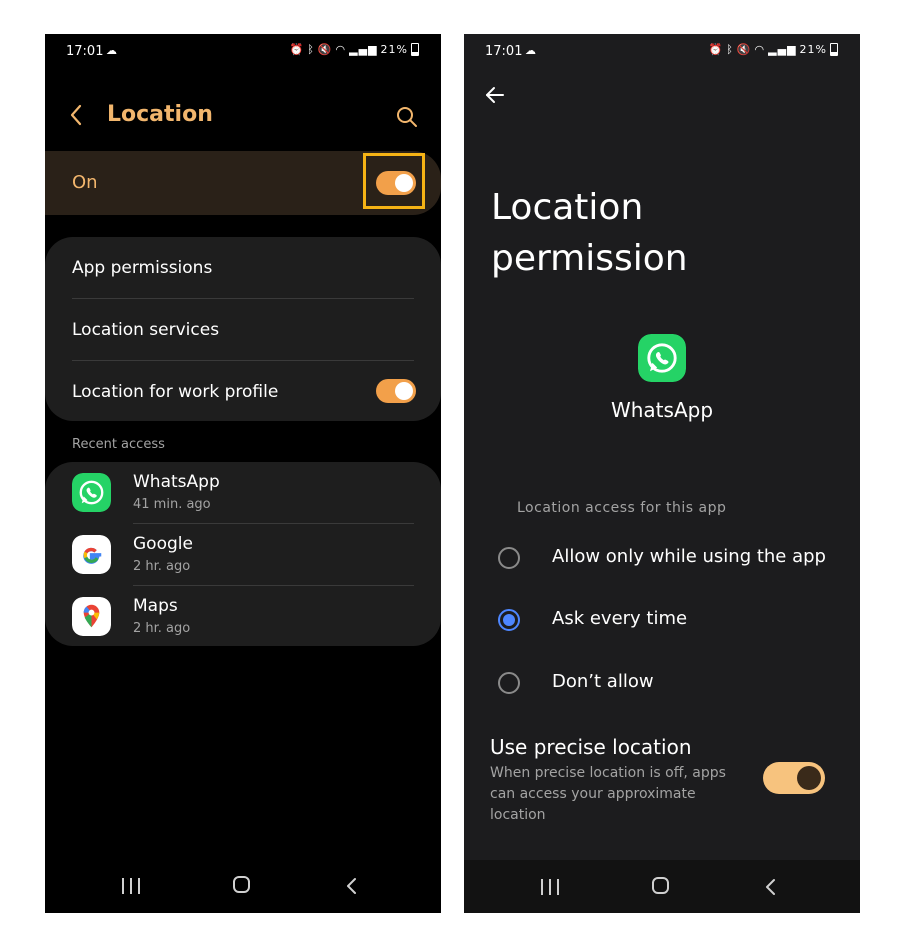  Describe the element at coordinates (495, 95) in the screenshot. I see `back-arrow-icon` at that location.